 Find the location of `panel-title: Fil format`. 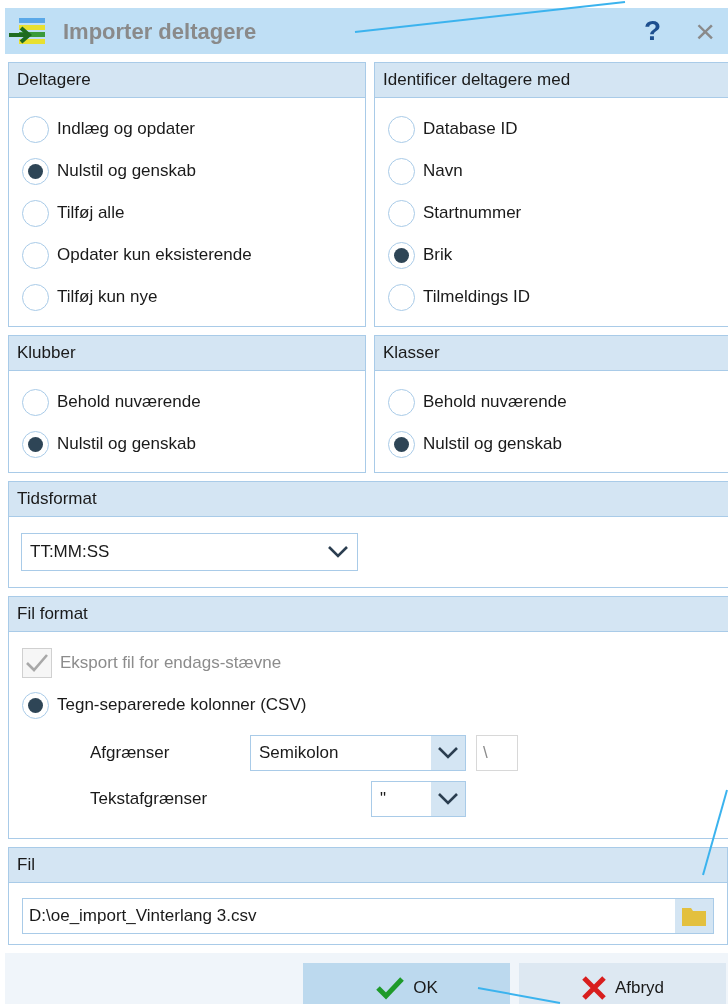

panel-title: Fil format is located at coordinates (368, 614).